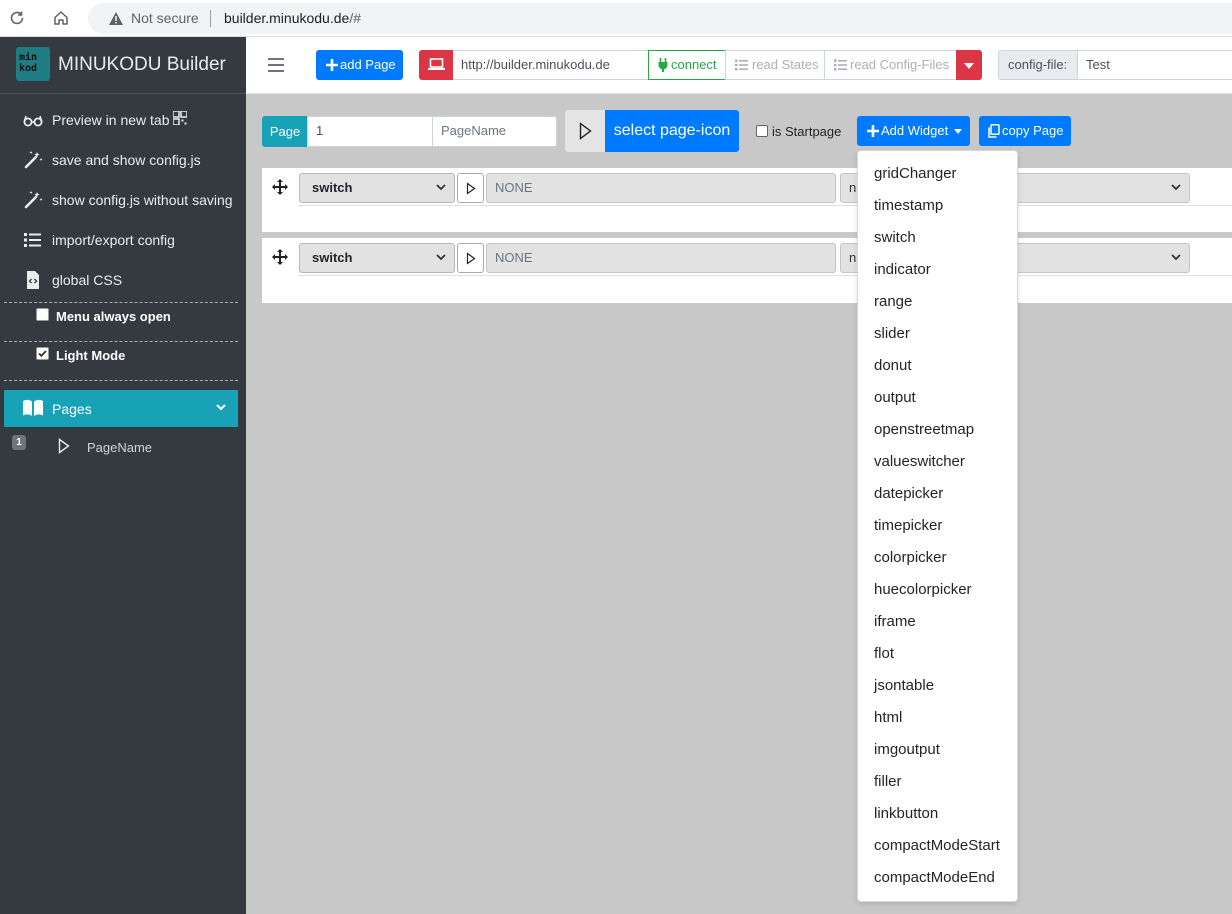 The width and height of the screenshot is (1232, 914). I want to click on config-file-input: Test, so click(1154, 65).